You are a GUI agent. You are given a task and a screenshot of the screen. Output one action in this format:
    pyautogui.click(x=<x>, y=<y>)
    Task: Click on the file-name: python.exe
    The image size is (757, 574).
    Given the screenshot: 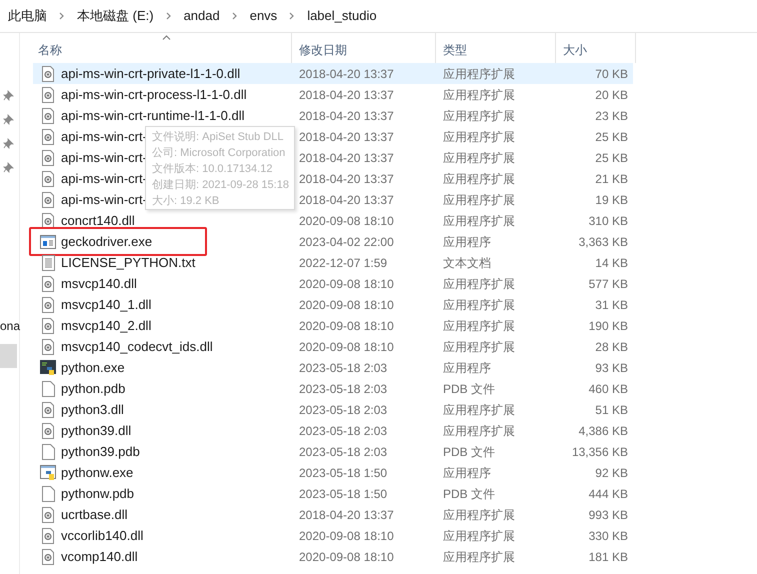 What is the action you would take?
    pyautogui.click(x=93, y=367)
    